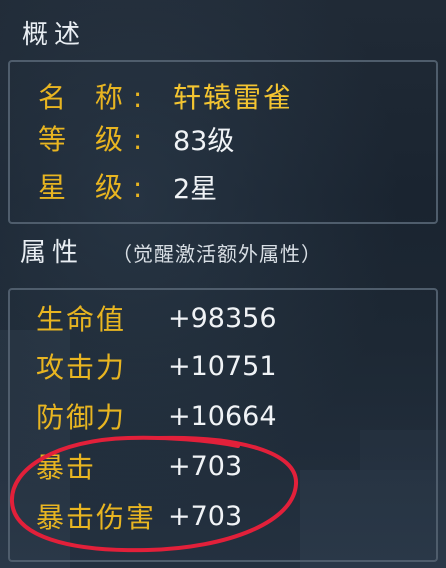 Image resolution: width=446 pixels, height=568 pixels. What do you see at coordinates (81, 319) in the screenshot?
I see `attribute-label: 生命值` at bounding box center [81, 319].